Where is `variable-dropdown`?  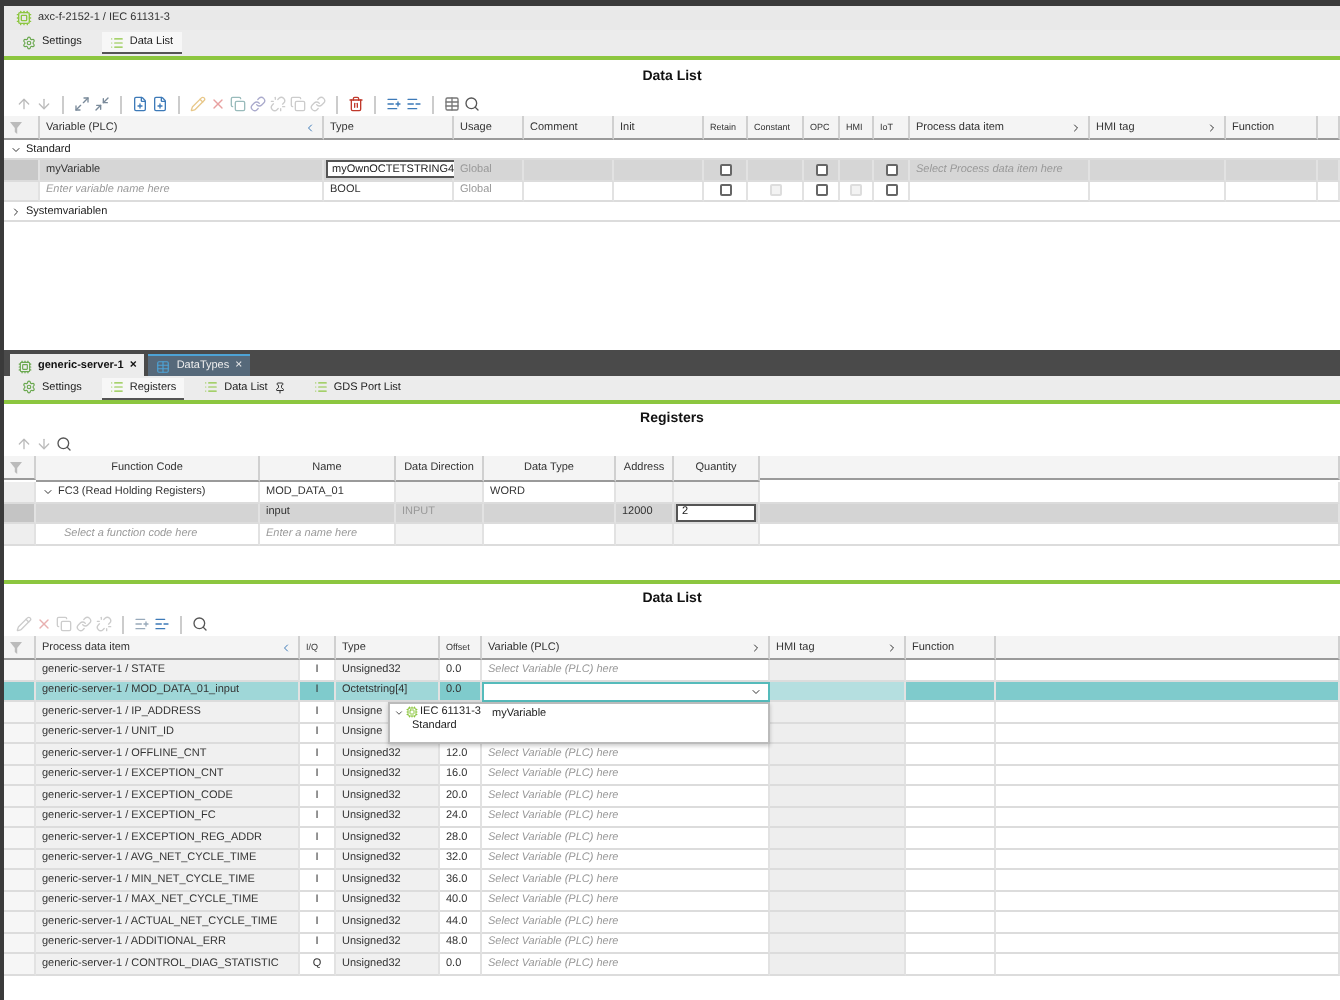 variable-dropdown is located at coordinates (626, 691).